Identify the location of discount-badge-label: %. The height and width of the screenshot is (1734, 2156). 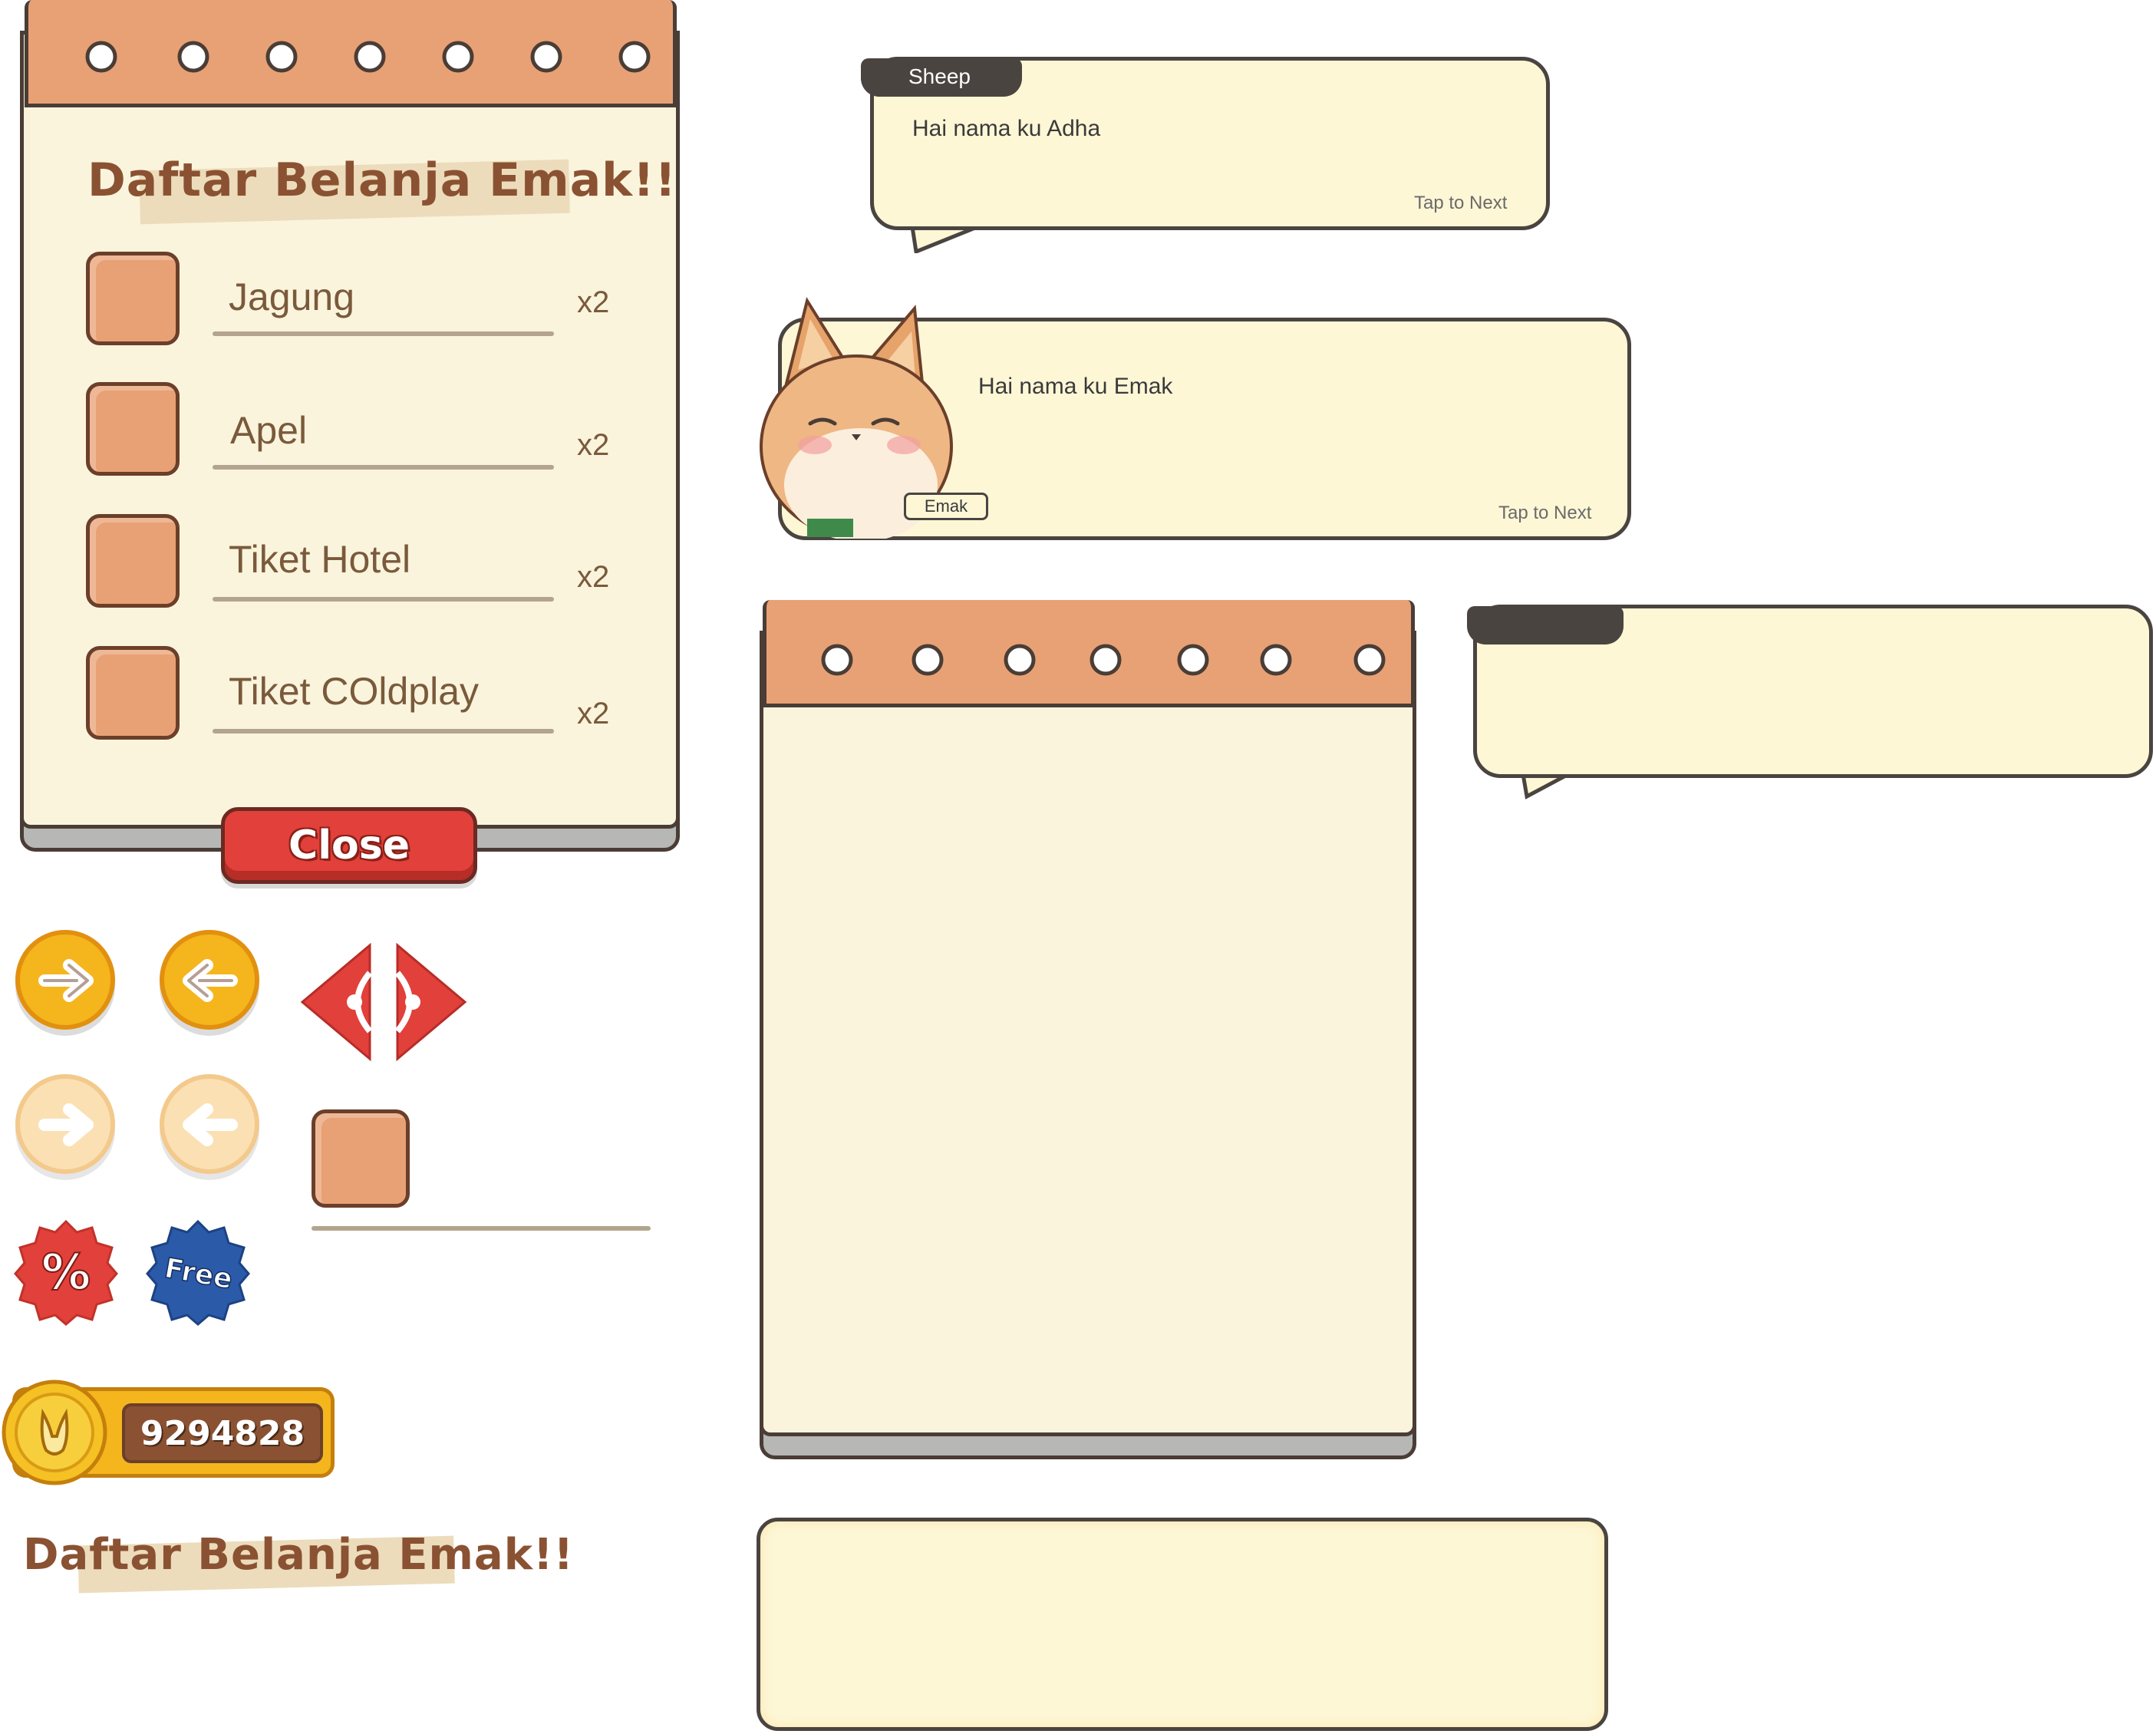
(66, 1273).